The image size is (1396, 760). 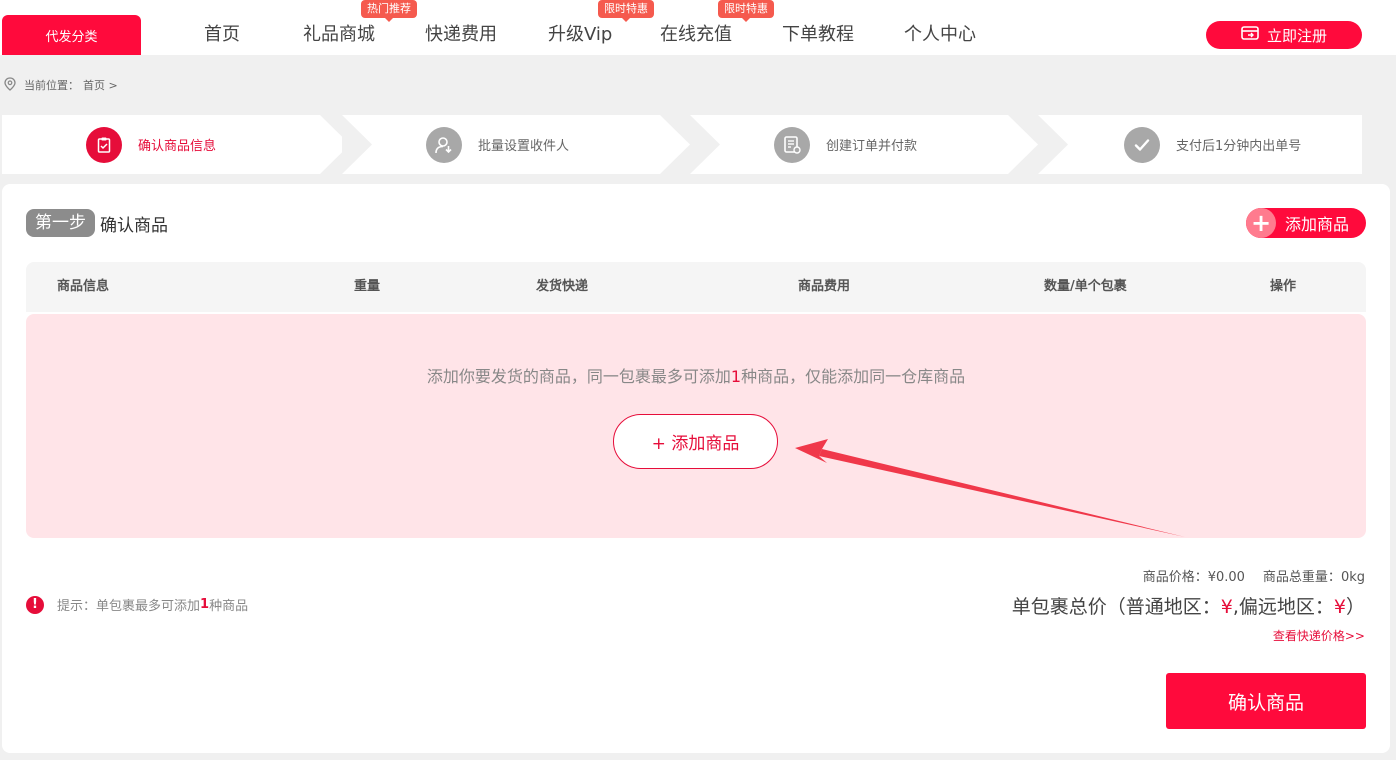 What do you see at coordinates (562, 286) in the screenshot?
I see `column-header-courier: 发货快递` at bounding box center [562, 286].